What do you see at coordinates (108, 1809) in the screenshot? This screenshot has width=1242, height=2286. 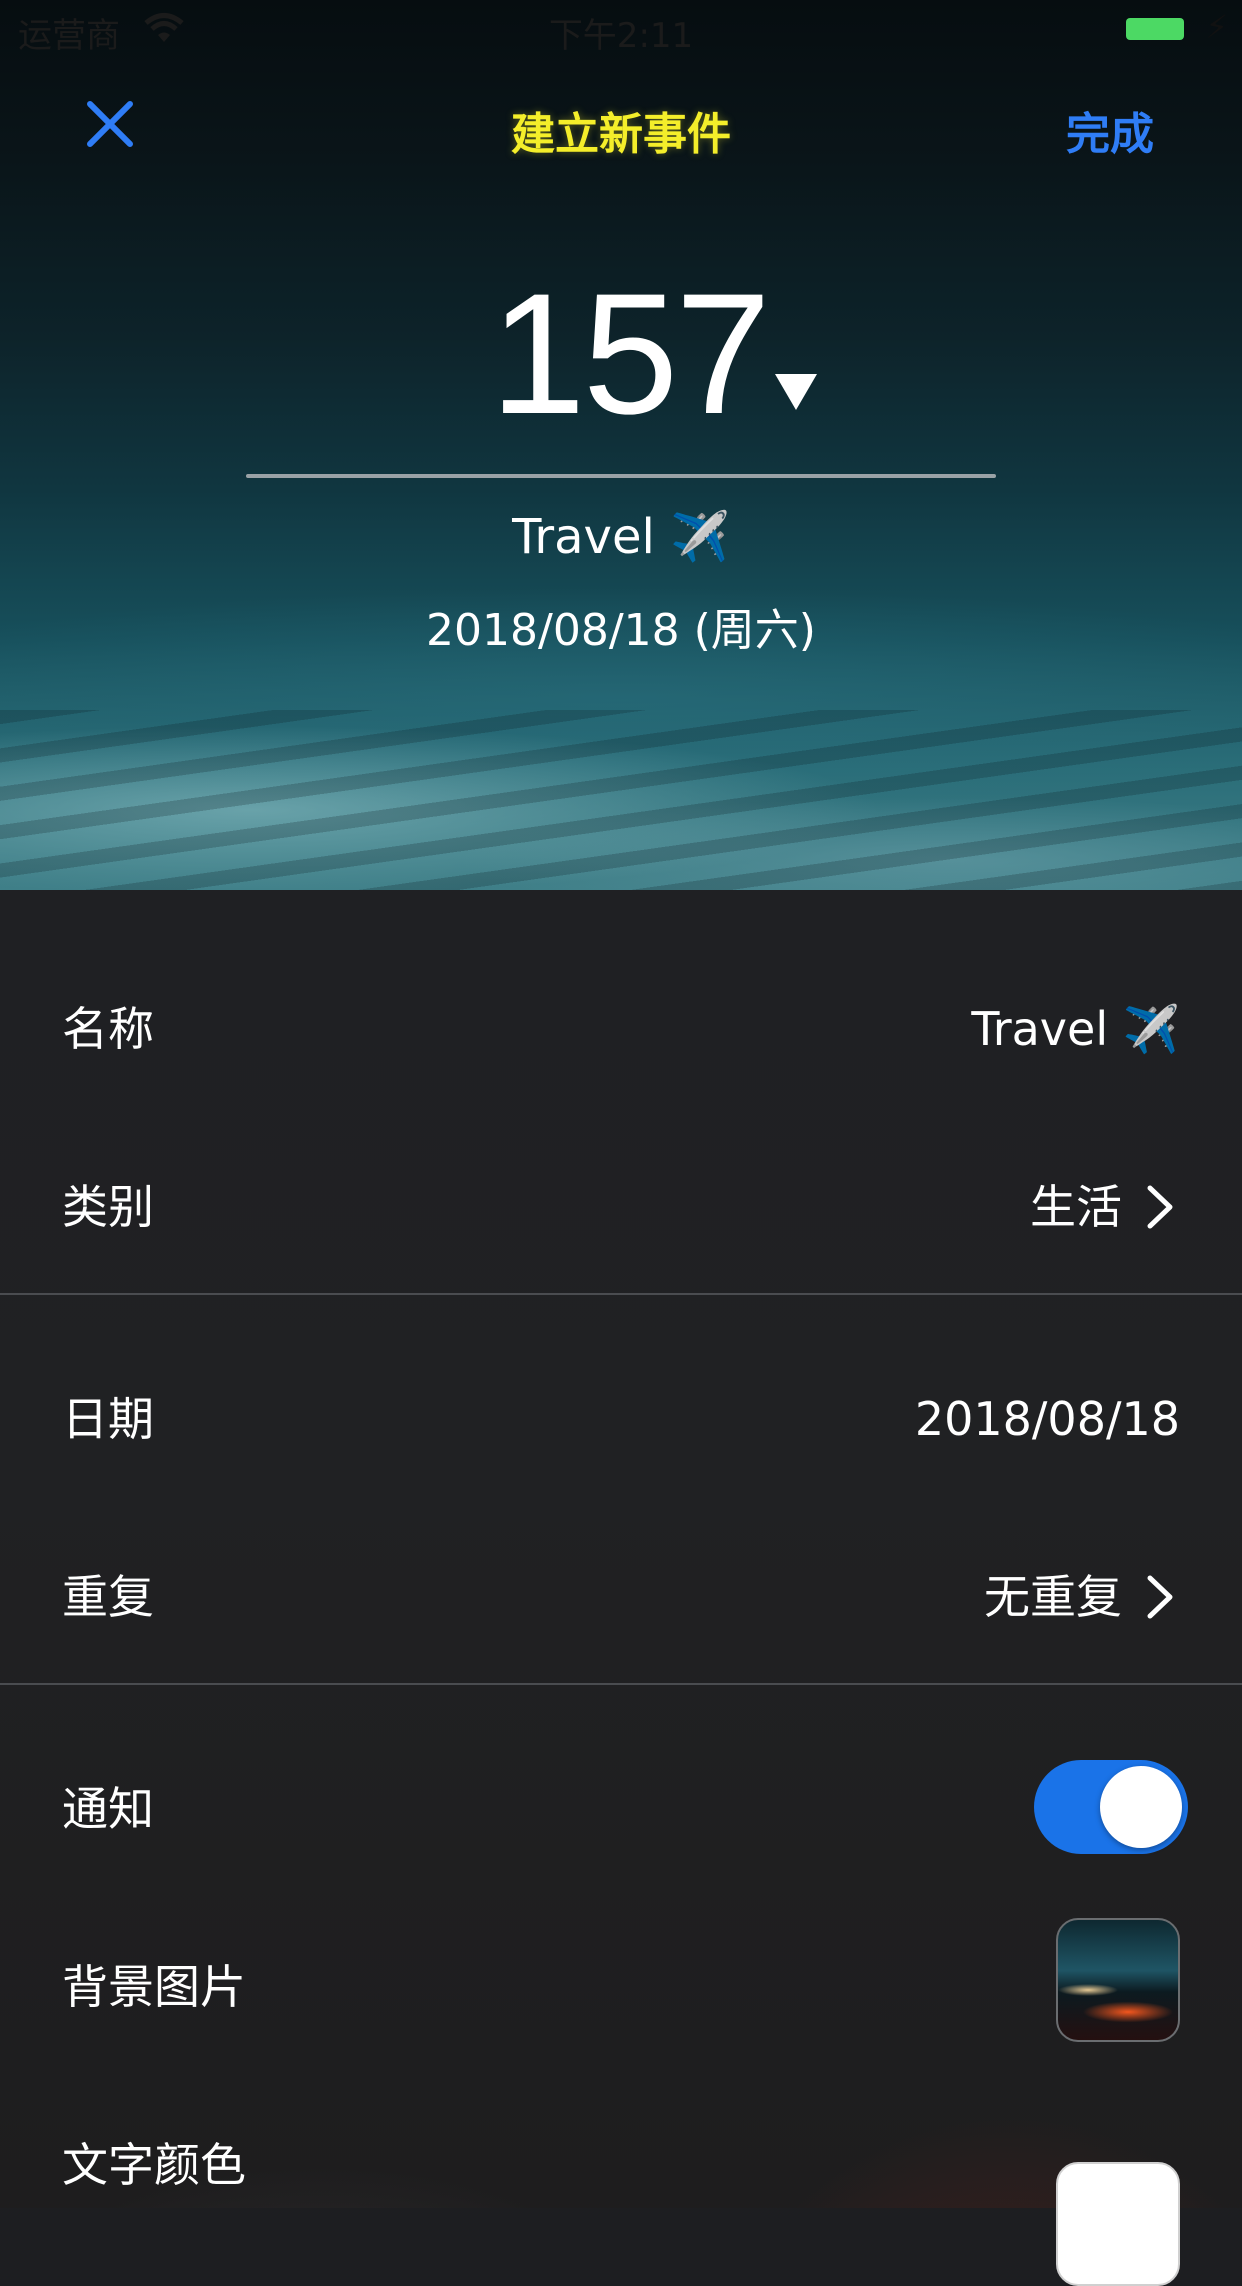 I see `notify-label: 通知` at bounding box center [108, 1809].